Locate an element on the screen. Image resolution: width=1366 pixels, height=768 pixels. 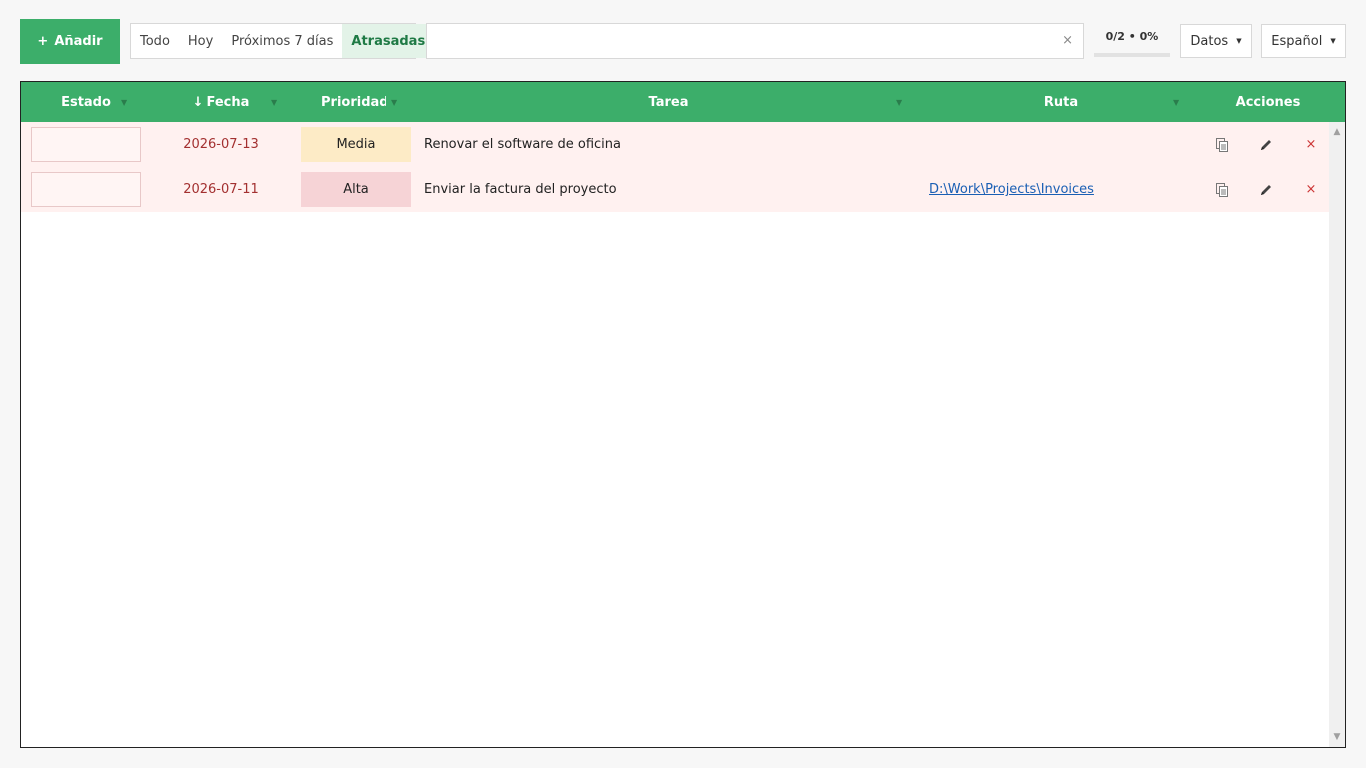
column-header-fecha: ↓ Fecha is located at coordinates (221, 102).